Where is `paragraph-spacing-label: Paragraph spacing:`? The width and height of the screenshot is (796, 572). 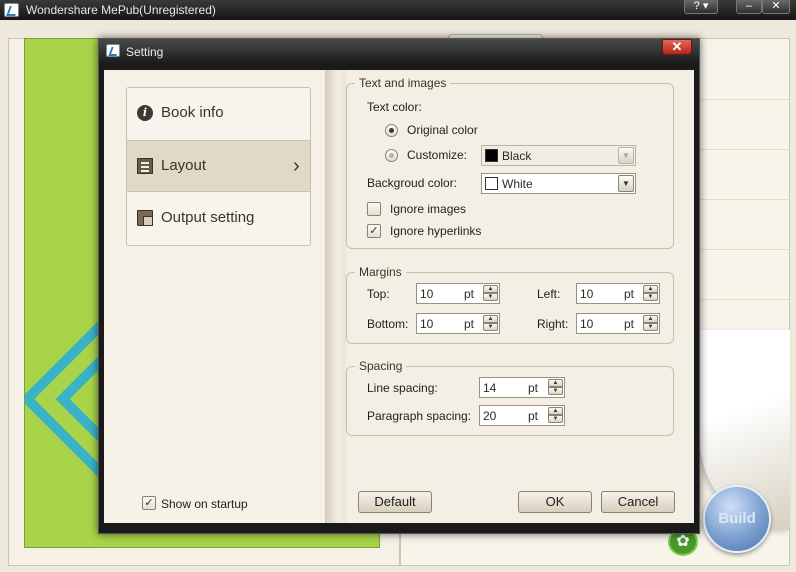
paragraph-spacing-label: Paragraph spacing: is located at coordinates (419, 416).